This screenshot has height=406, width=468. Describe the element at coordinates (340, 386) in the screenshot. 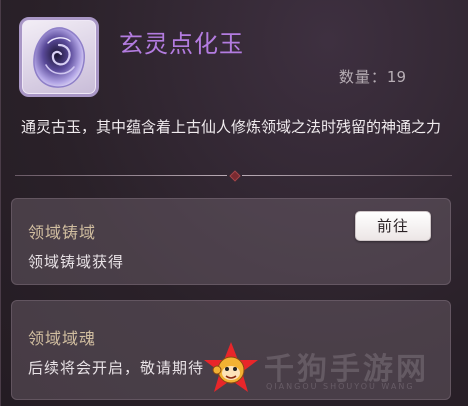

I see `watermark-subtext: QIANGOU SHOUYOU WANG` at that location.